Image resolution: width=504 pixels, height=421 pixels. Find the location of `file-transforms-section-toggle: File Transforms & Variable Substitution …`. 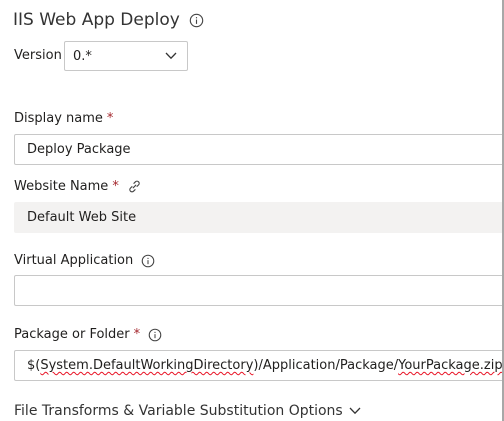

file-transforms-section-toggle: File Transforms & Variable Substitution … is located at coordinates (187, 411).